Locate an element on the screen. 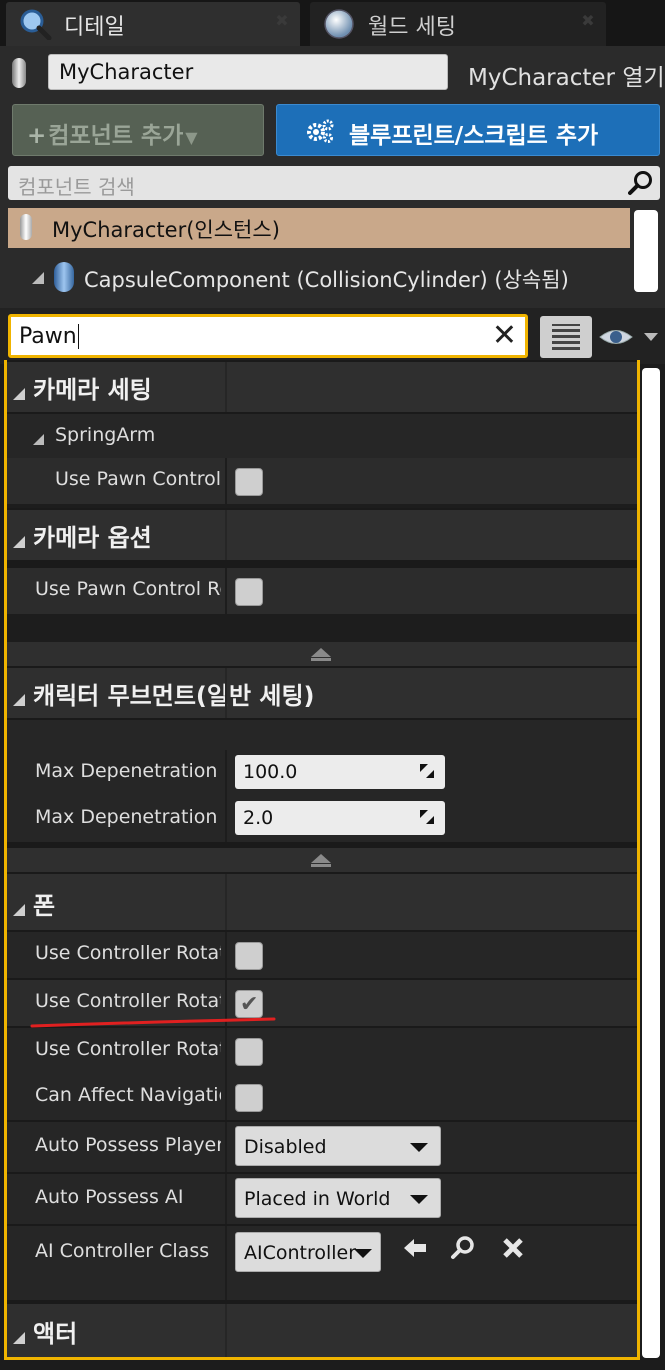 The width and height of the screenshot is (665, 1370). category-title: 액터 is located at coordinates (55, 1334).